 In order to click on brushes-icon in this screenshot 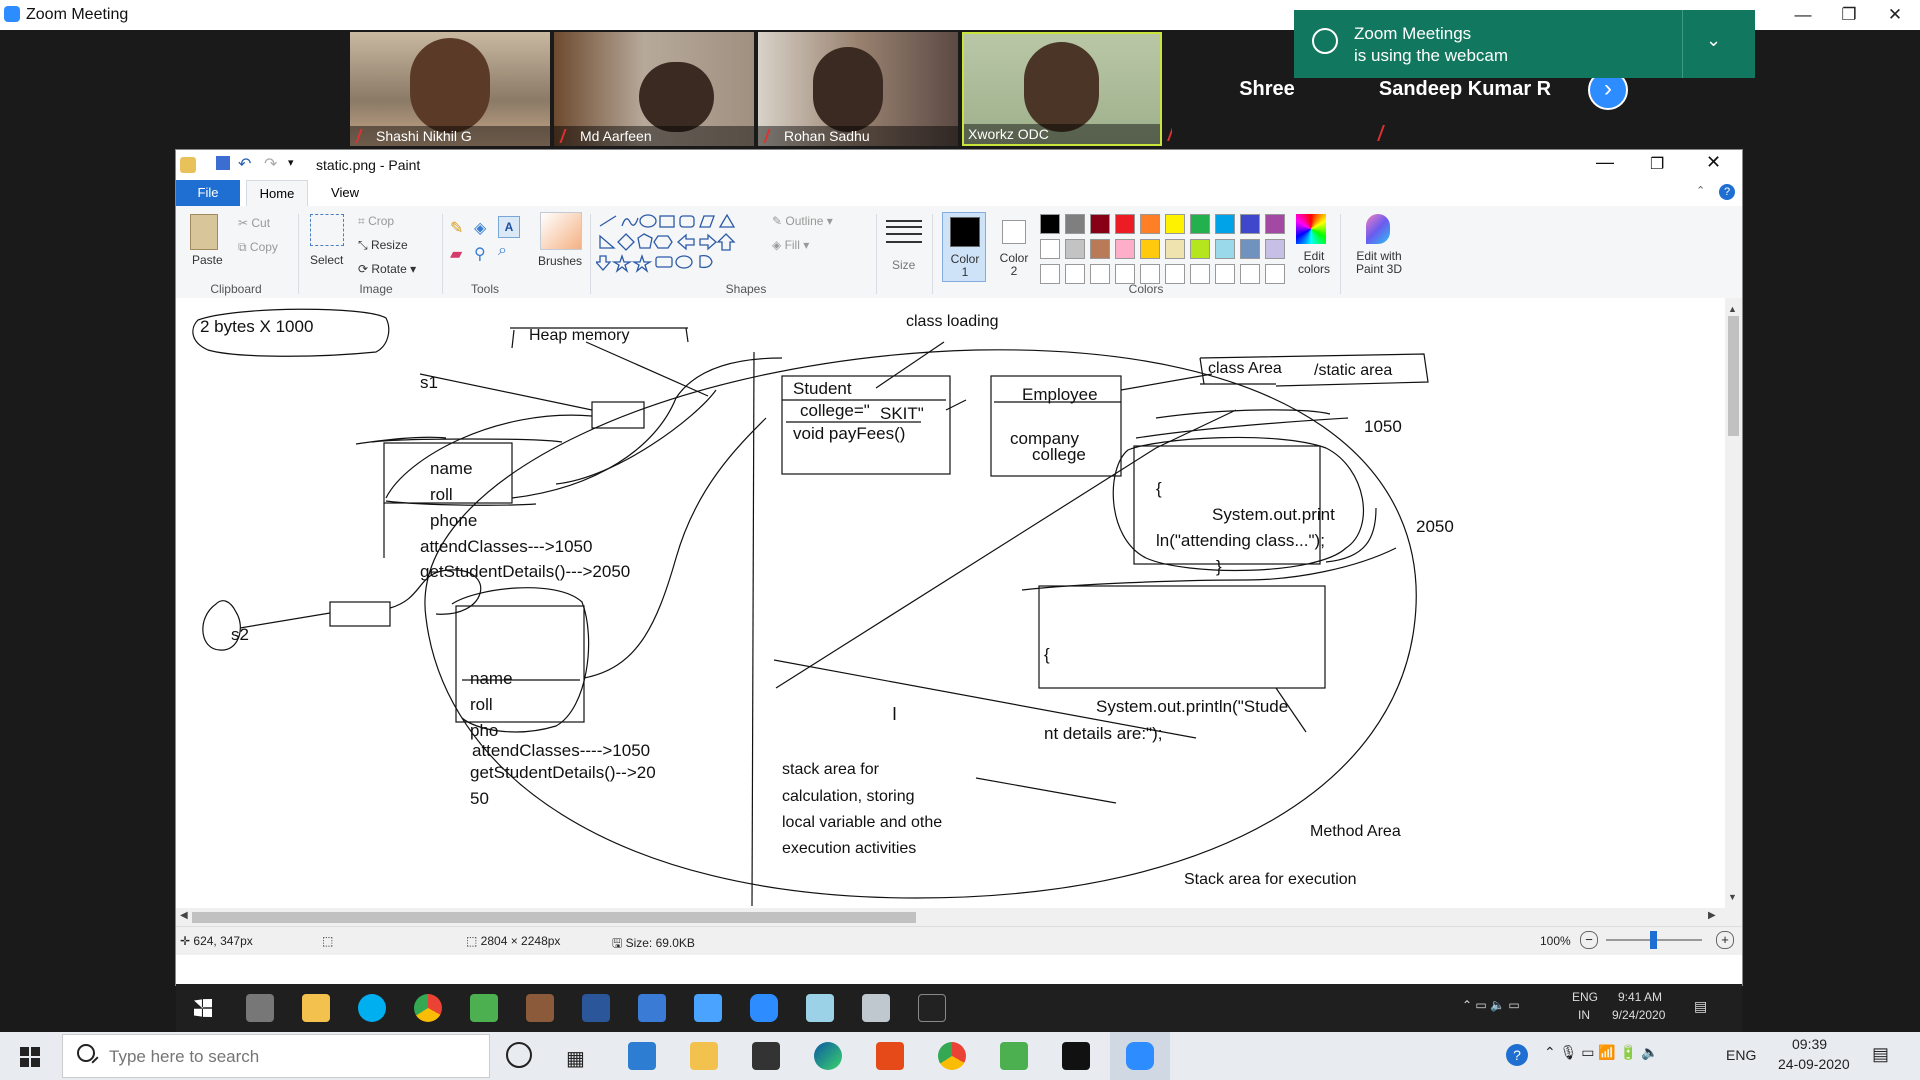, I will do `click(561, 231)`.